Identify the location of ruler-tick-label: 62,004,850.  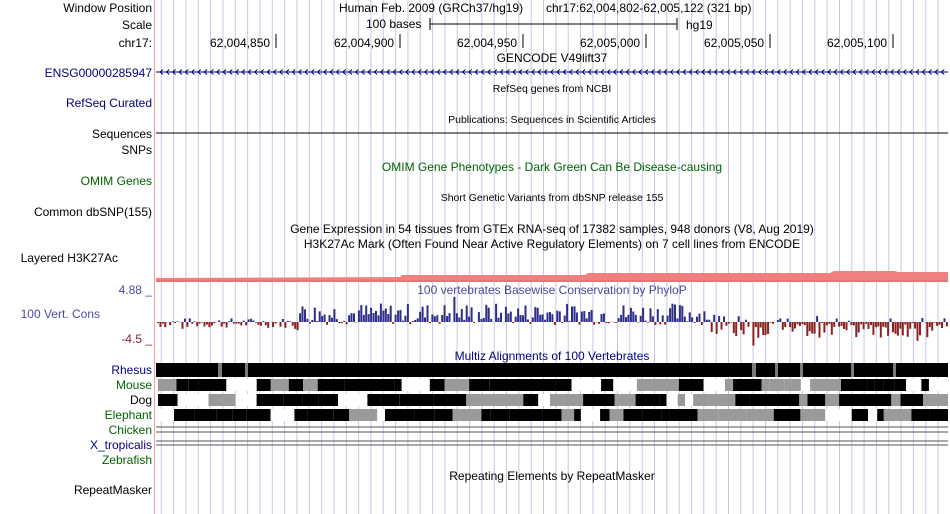
(240, 43).